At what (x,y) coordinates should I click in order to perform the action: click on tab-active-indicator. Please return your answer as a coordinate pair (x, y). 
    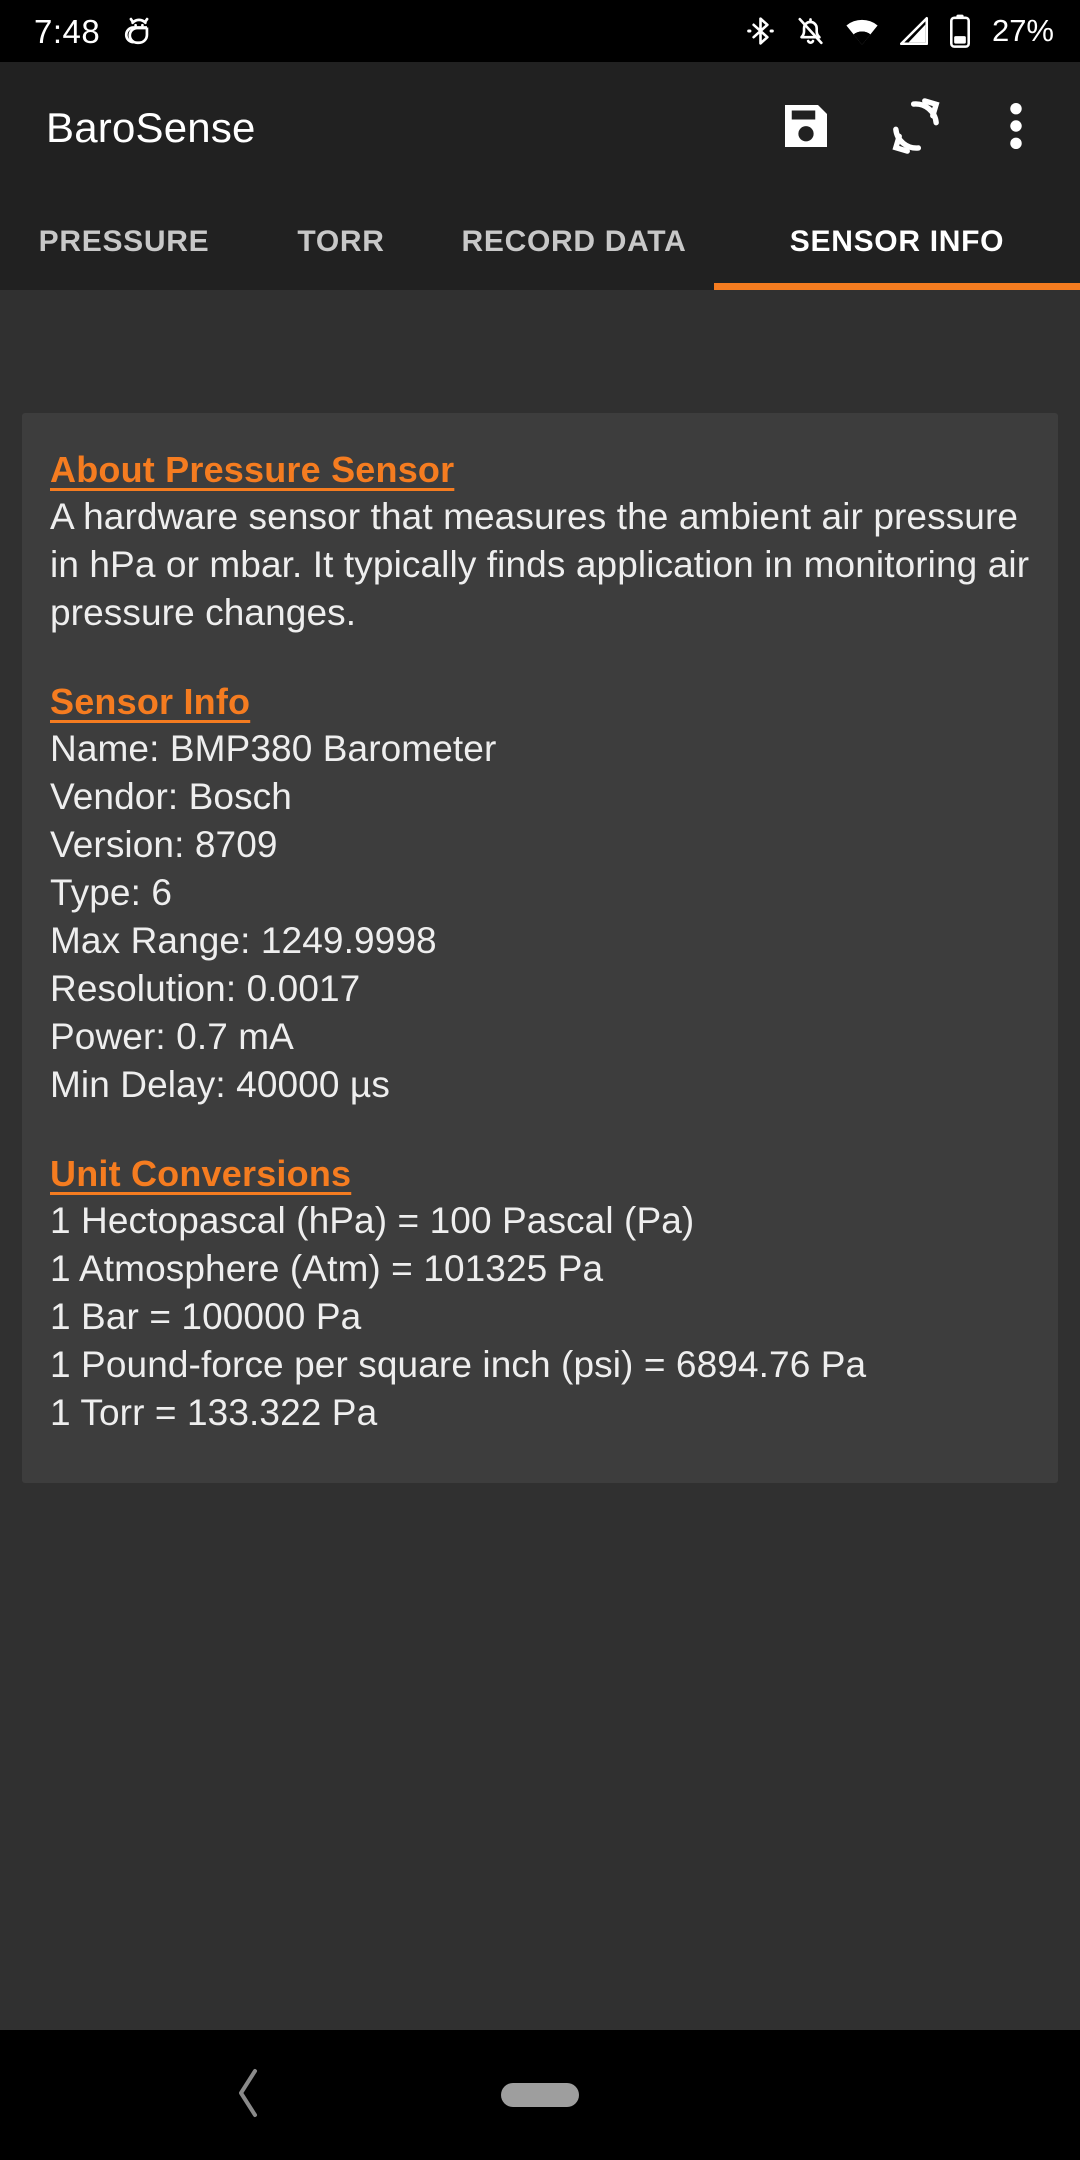
    Looking at the image, I should click on (897, 286).